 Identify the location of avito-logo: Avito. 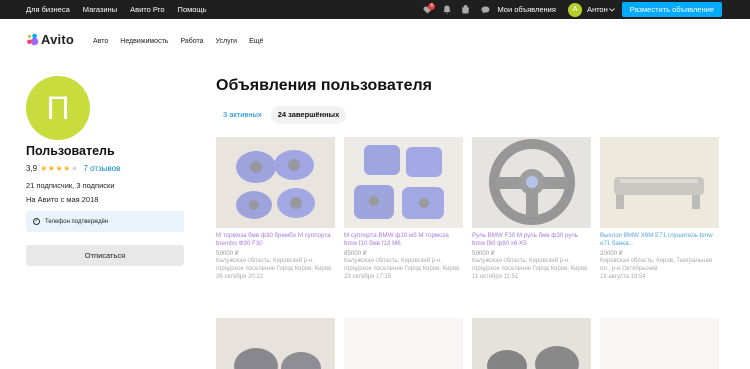
(50, 39).